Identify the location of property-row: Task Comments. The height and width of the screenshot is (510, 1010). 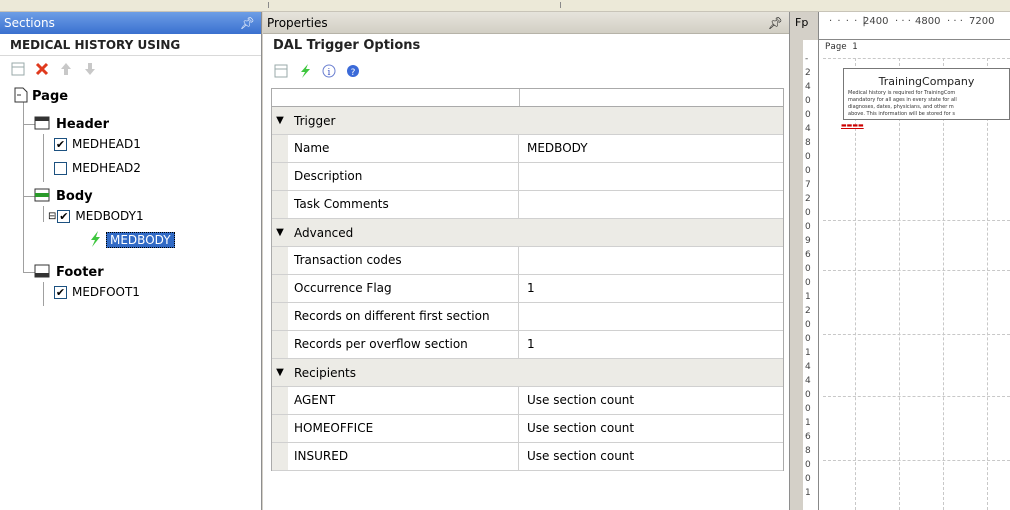
(527, 205).